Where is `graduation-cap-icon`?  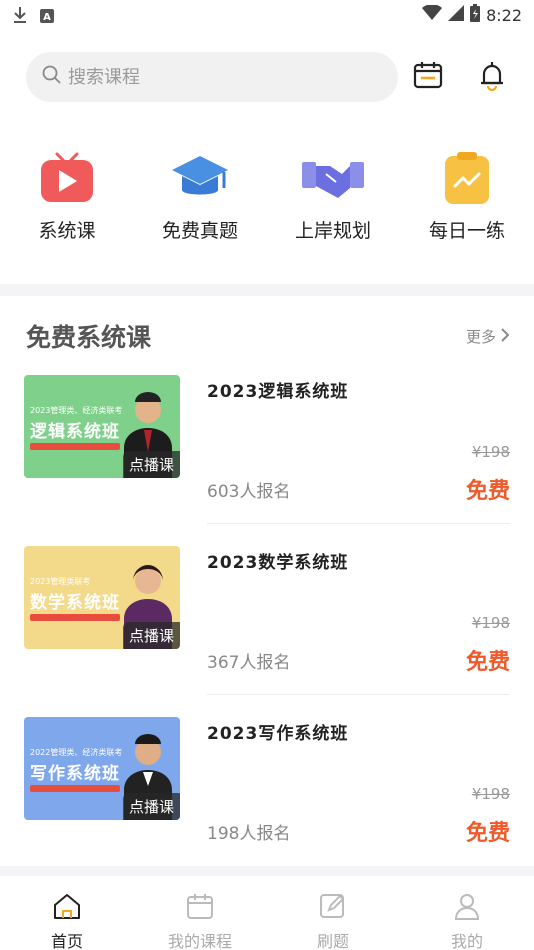
graduation-cap-icon is located at coordinates (200, 178).